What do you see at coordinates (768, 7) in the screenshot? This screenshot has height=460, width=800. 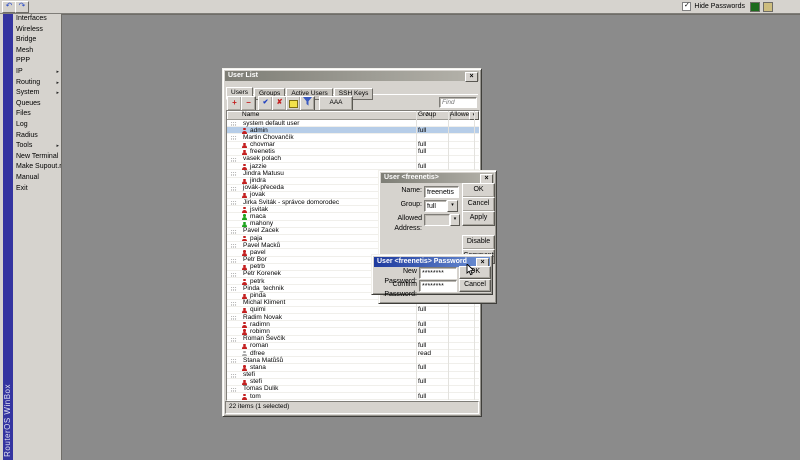 I see `traffic-icon` at bounding box center [768, 7].